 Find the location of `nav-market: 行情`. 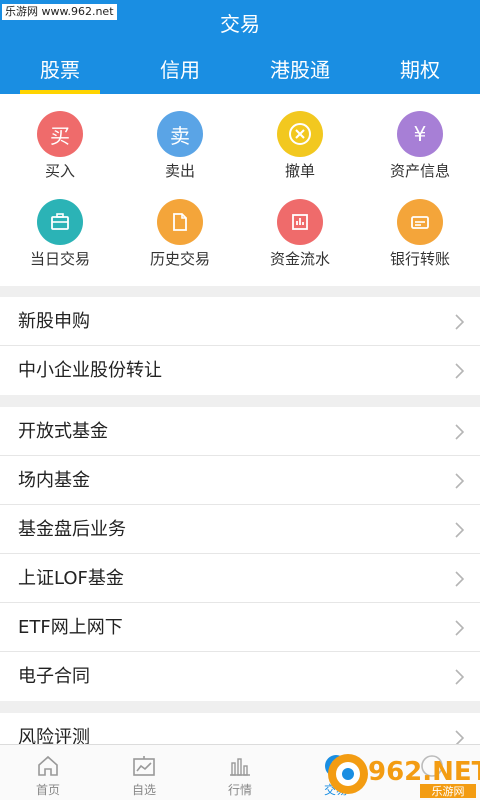

nav-market: 行情 is located at coordinates (240, 772).